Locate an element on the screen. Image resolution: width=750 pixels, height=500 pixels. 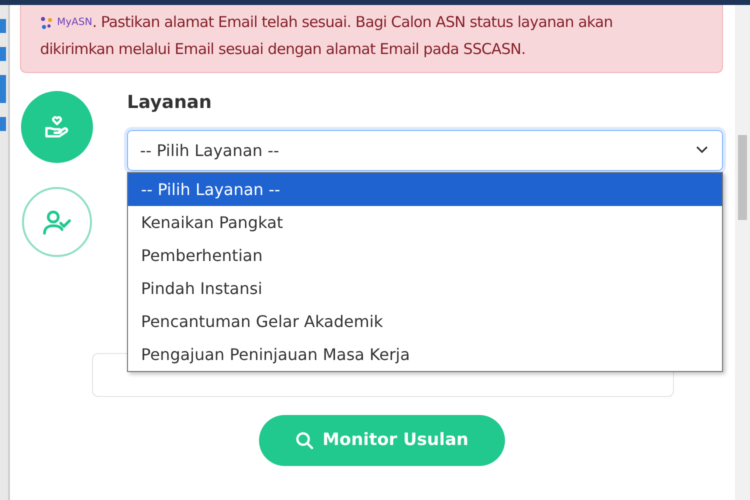
dropdown-option: Pindah Instansi is located at coordinates (425, 288).